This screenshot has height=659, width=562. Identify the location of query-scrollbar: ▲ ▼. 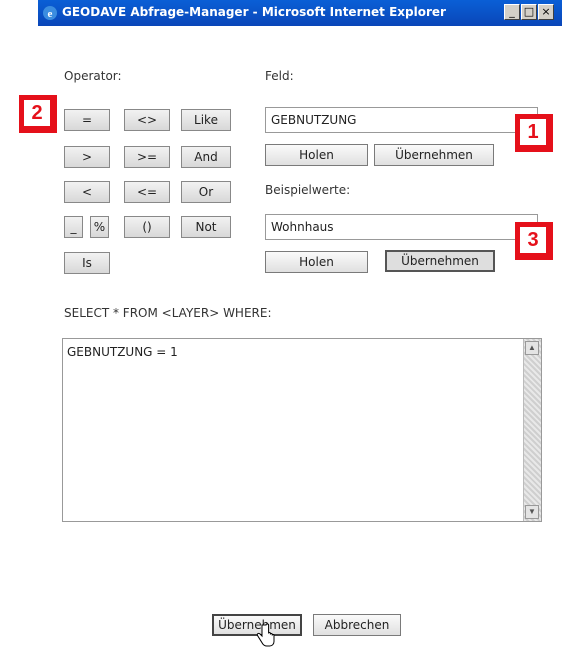
(532, 430).